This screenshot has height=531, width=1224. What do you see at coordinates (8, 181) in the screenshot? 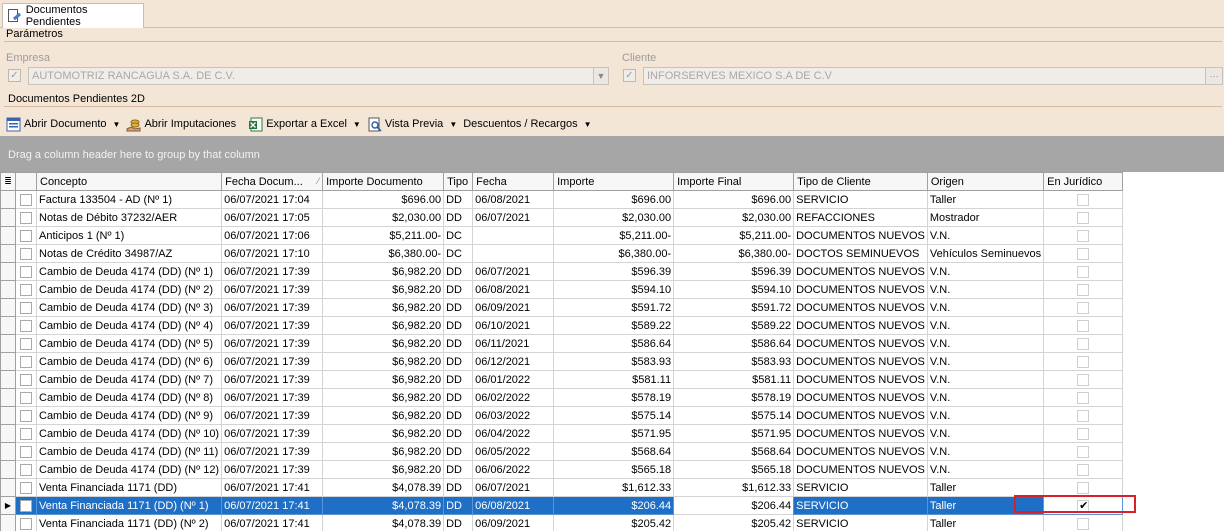
I see `column-chooser-icon: ≣` at bounding box center [8, 181].